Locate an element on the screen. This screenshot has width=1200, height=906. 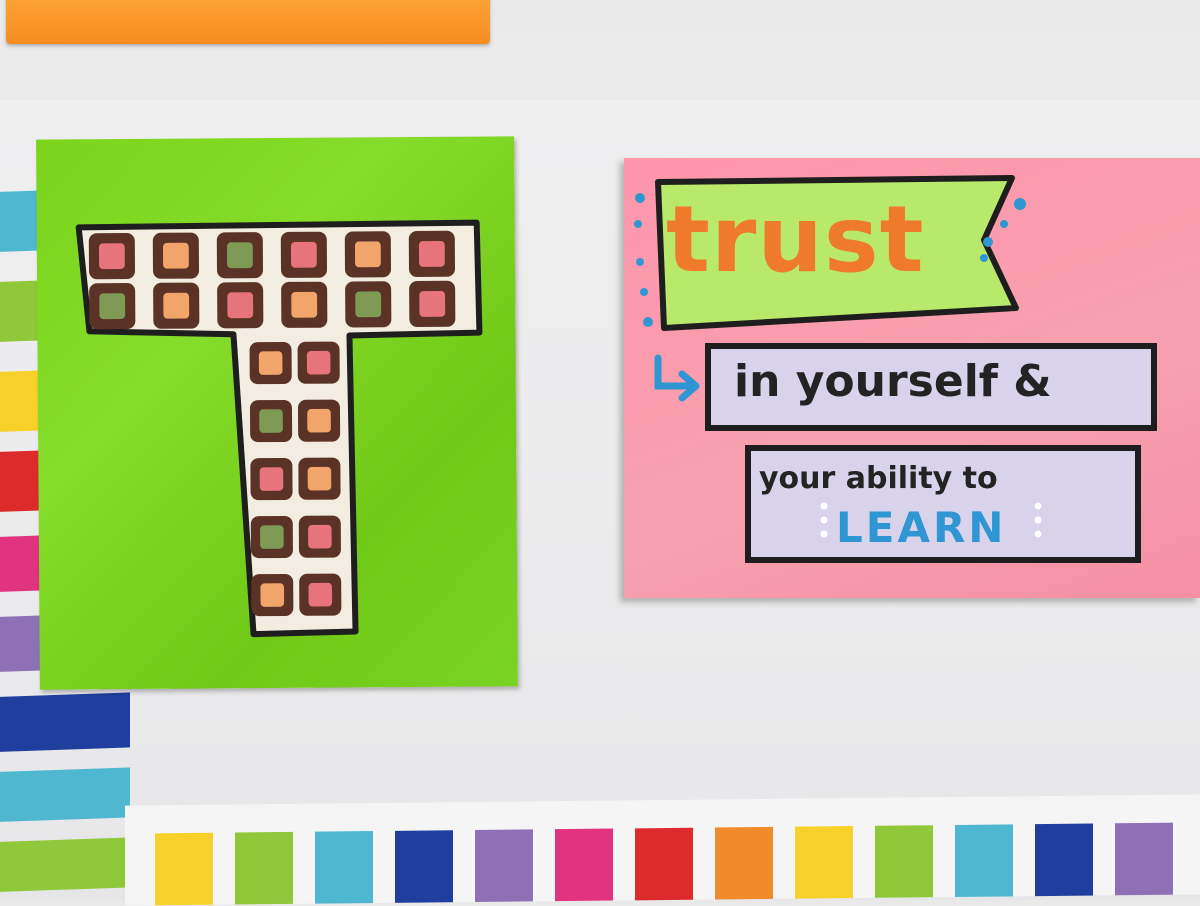
orange-canvas is located at coordinates (248, 22).